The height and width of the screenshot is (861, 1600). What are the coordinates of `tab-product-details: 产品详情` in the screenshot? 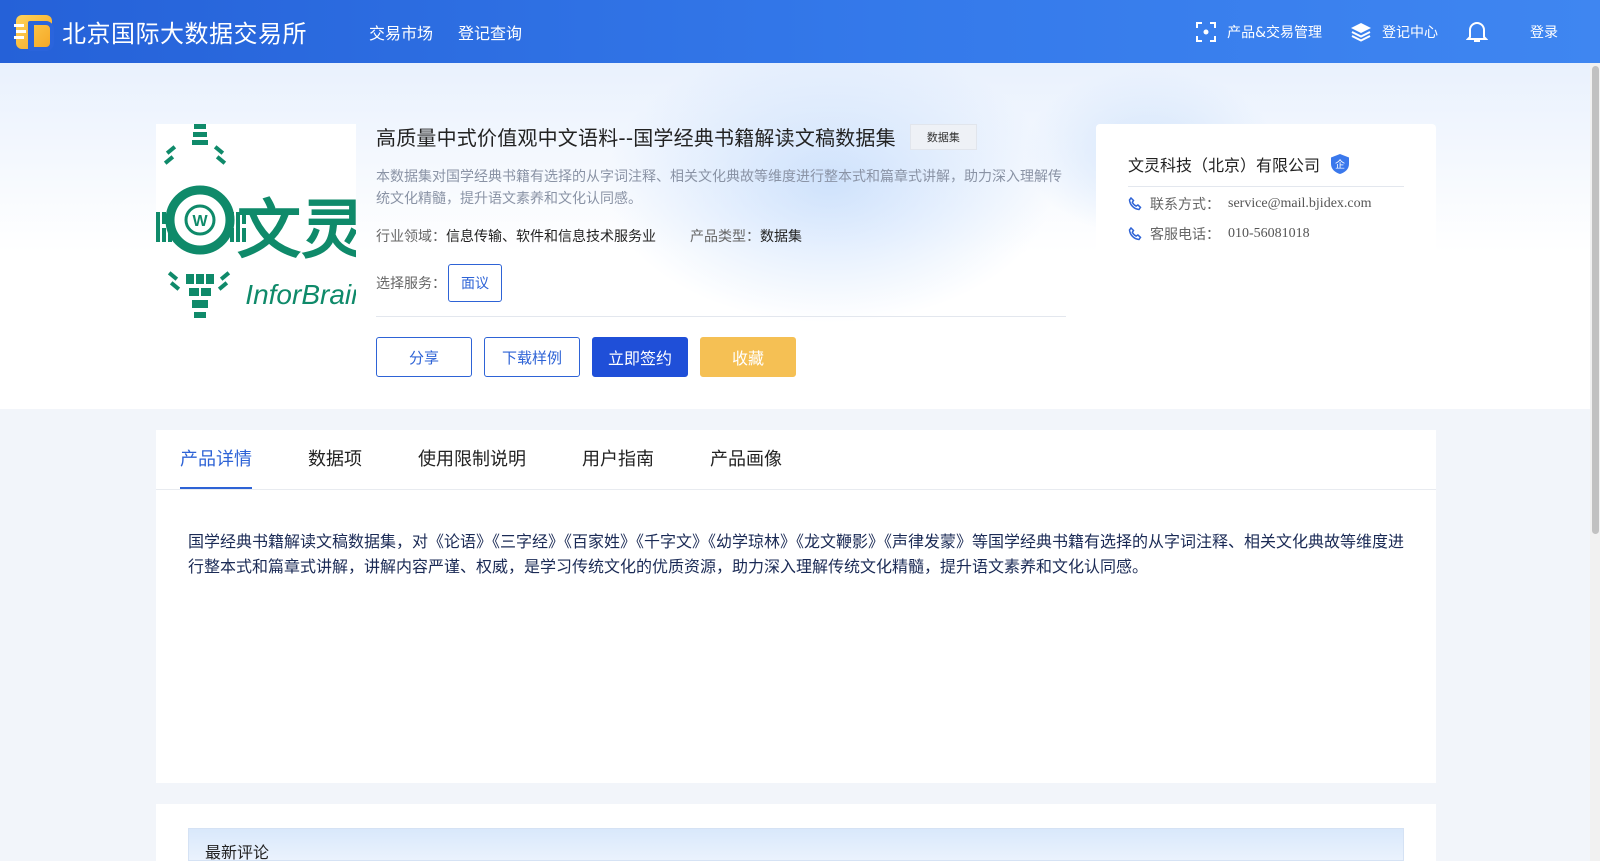 It's located at (216, 459).